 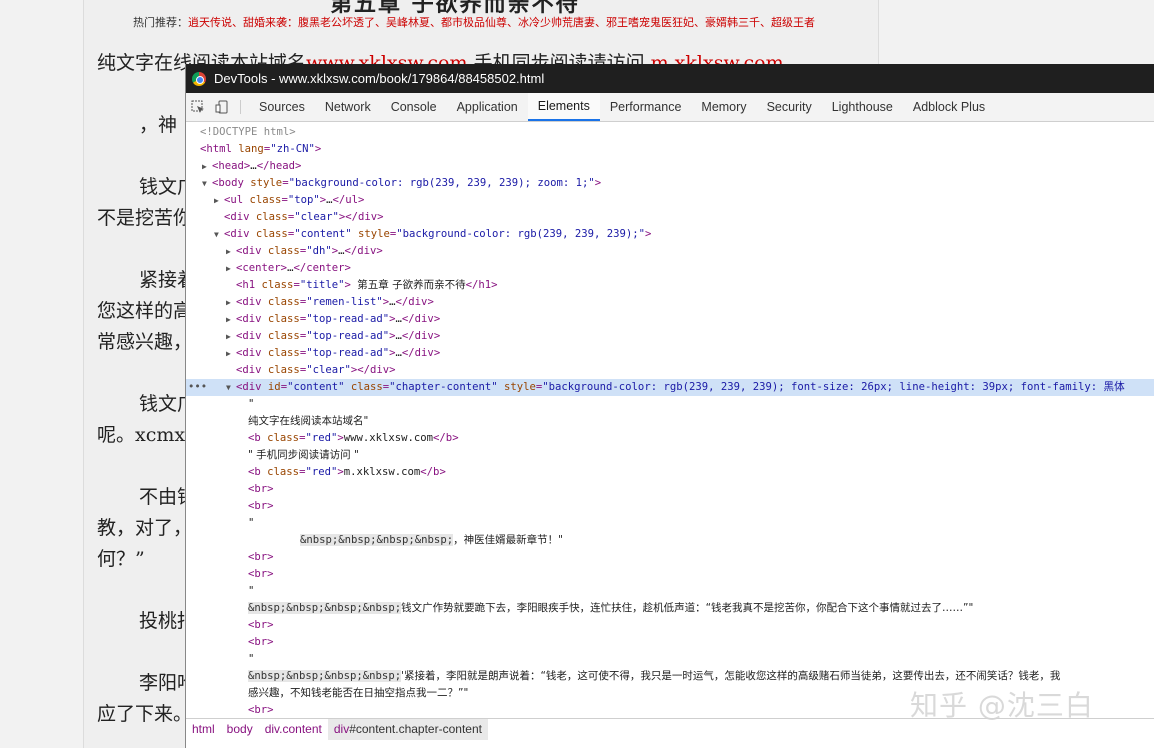 What do you see at coordinates (158, 125) in the screenshot?
I see `text-line: ，神` at bounding box center [158, 125].